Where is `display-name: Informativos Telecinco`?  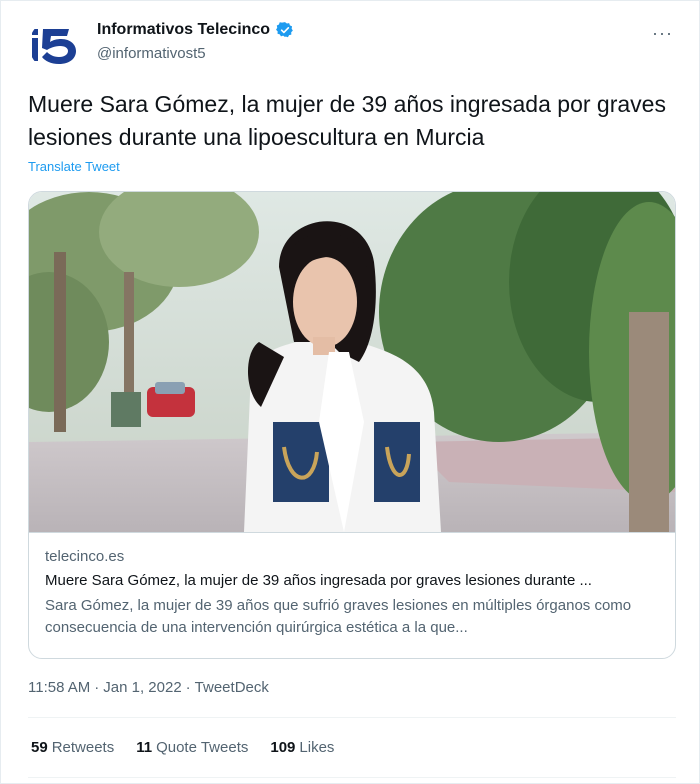 display-name: Informativos Telecinco is located at coordinates (183, 30).